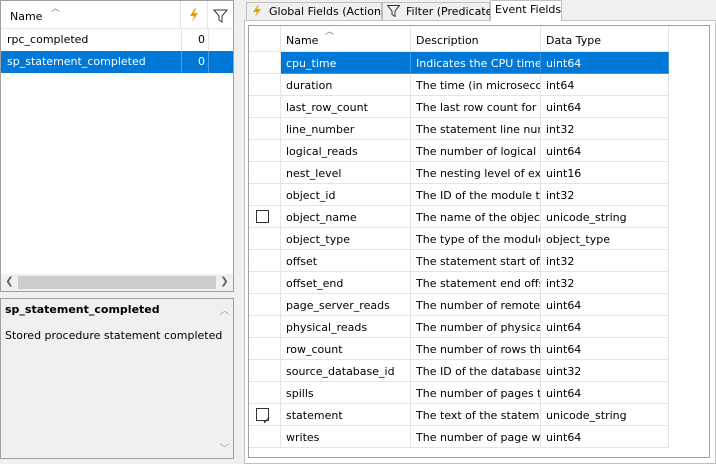  What do you see at coordinates (318, 11) in the screenshot?
I see `tab-global-fields: Global Fields (Actions)` at bounding box center [318, 11].